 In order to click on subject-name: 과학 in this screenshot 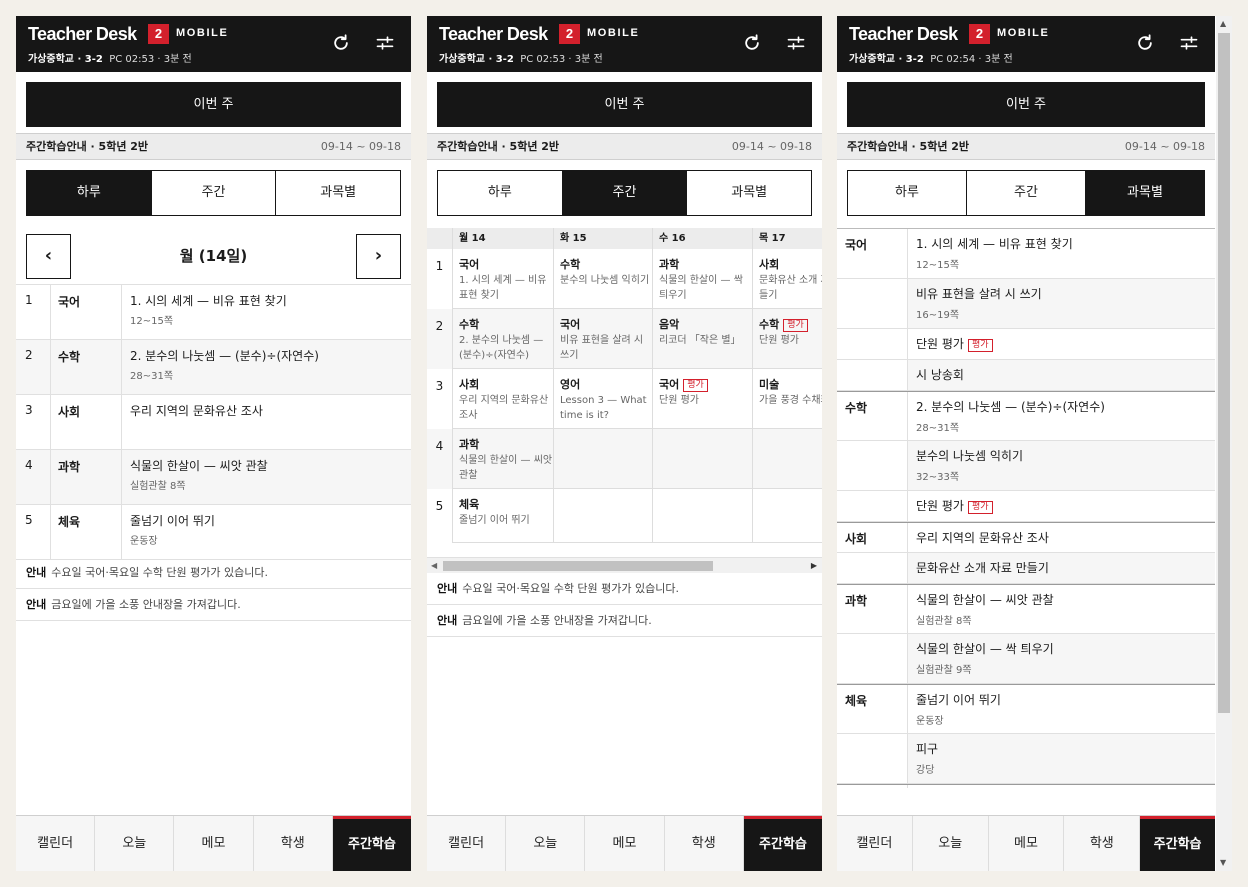, I will do `click(86, 477)`.